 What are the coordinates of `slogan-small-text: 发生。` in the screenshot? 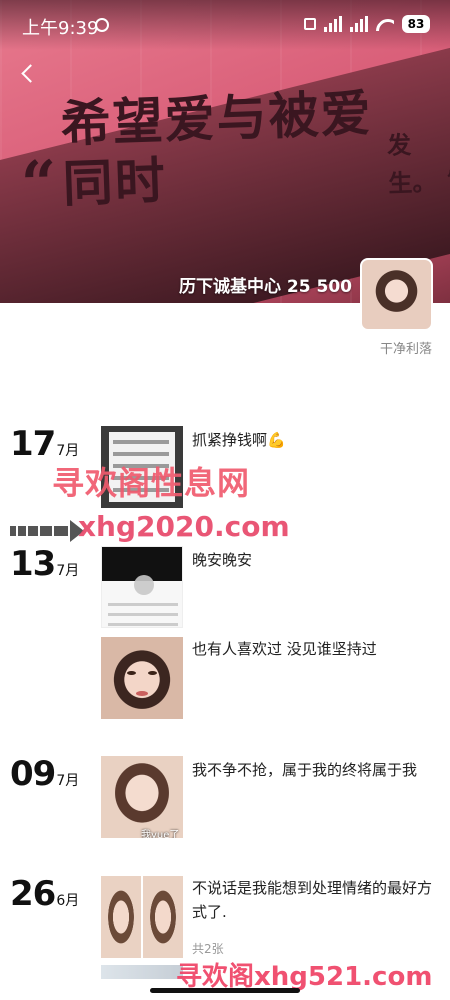 It's located at (411, 164).